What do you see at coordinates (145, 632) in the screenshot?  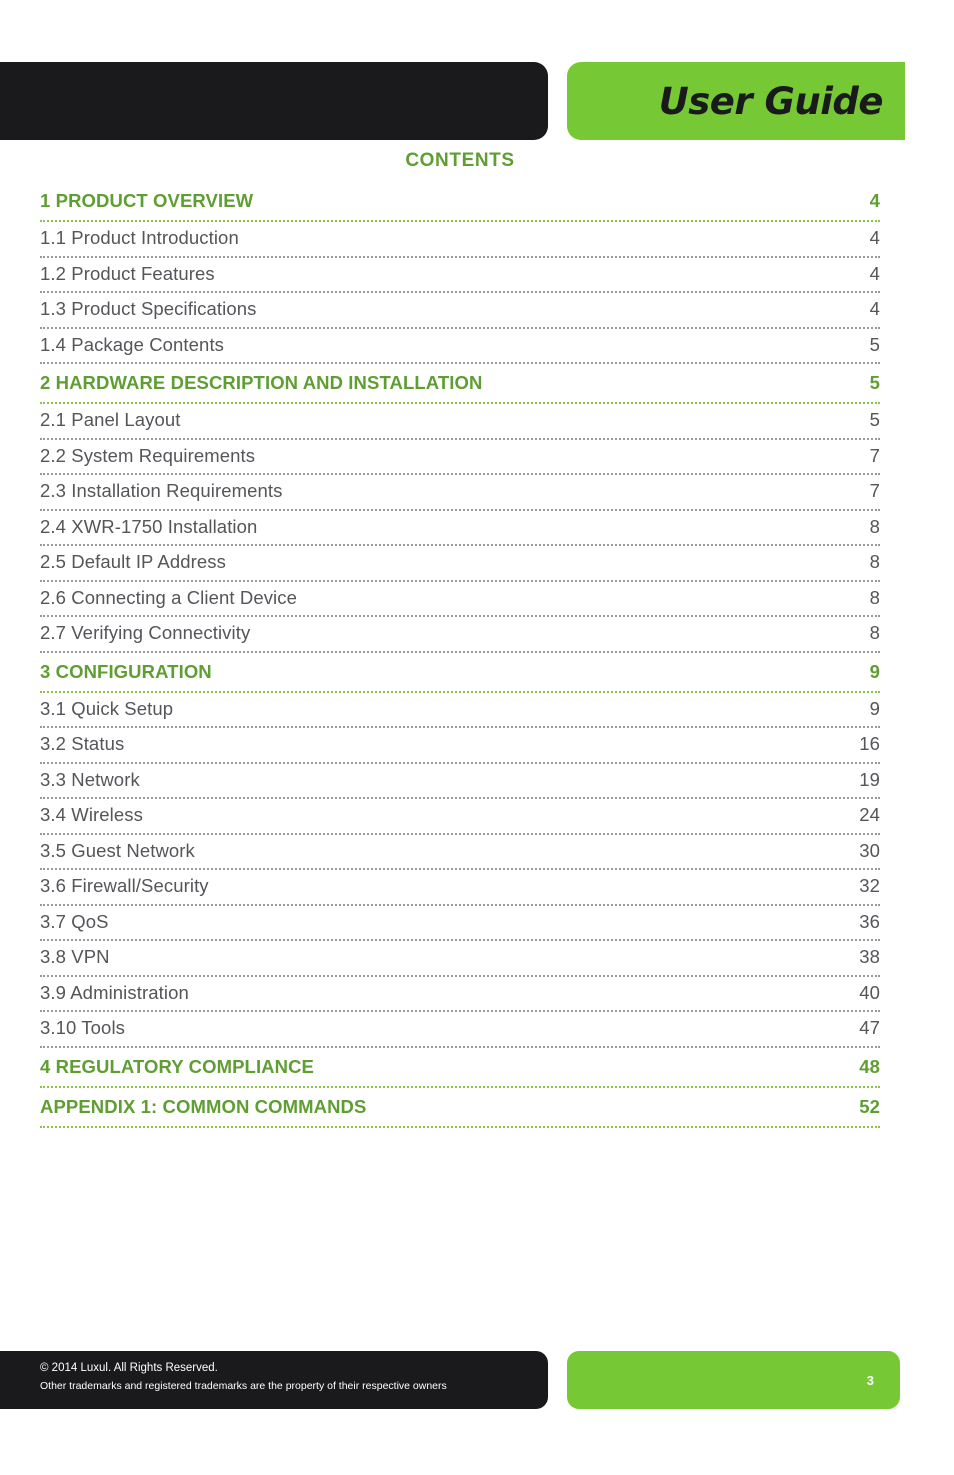 I see `toc-entry-label: 2.7 Verifying Connectivity` at bounding box center [145, 632].